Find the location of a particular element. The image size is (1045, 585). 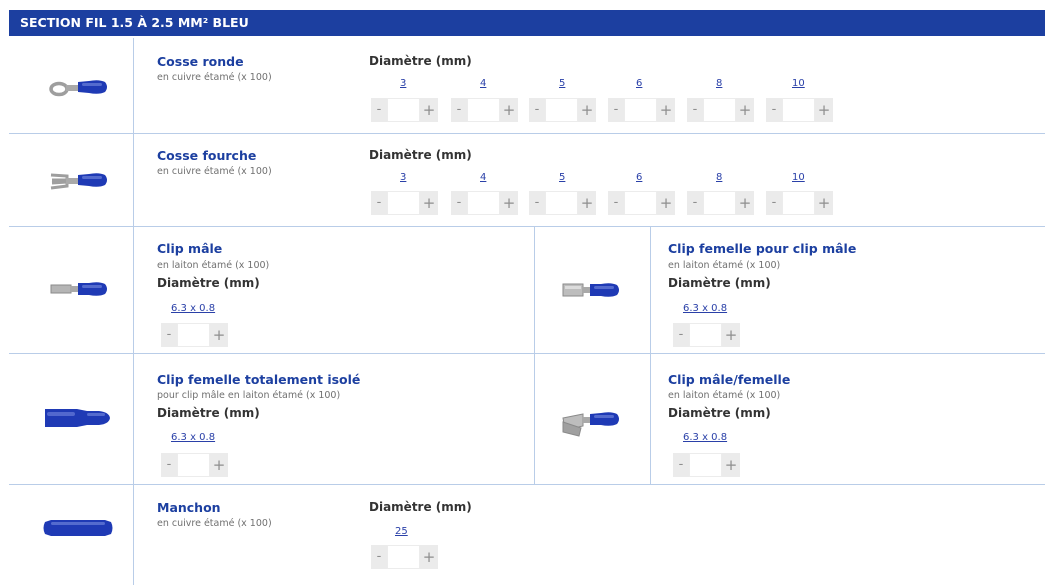

male-clip-image is located at coordinates (78, 289).